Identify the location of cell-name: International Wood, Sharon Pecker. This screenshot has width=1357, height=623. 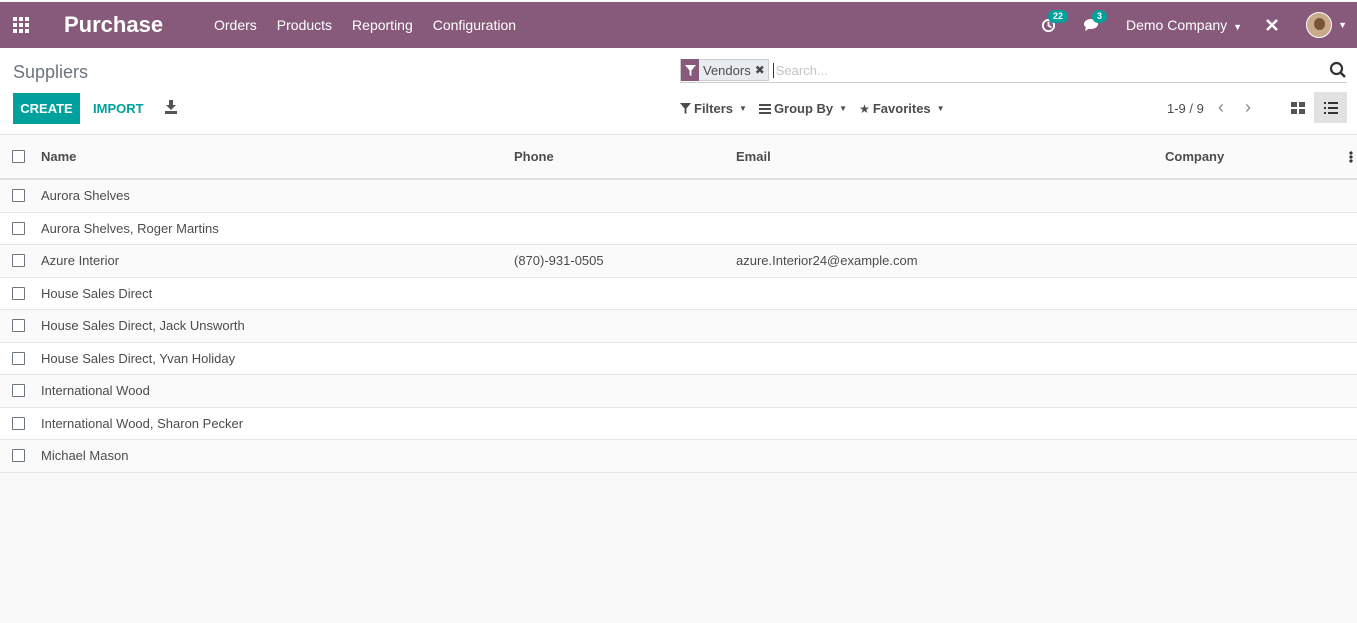
(142, 423).